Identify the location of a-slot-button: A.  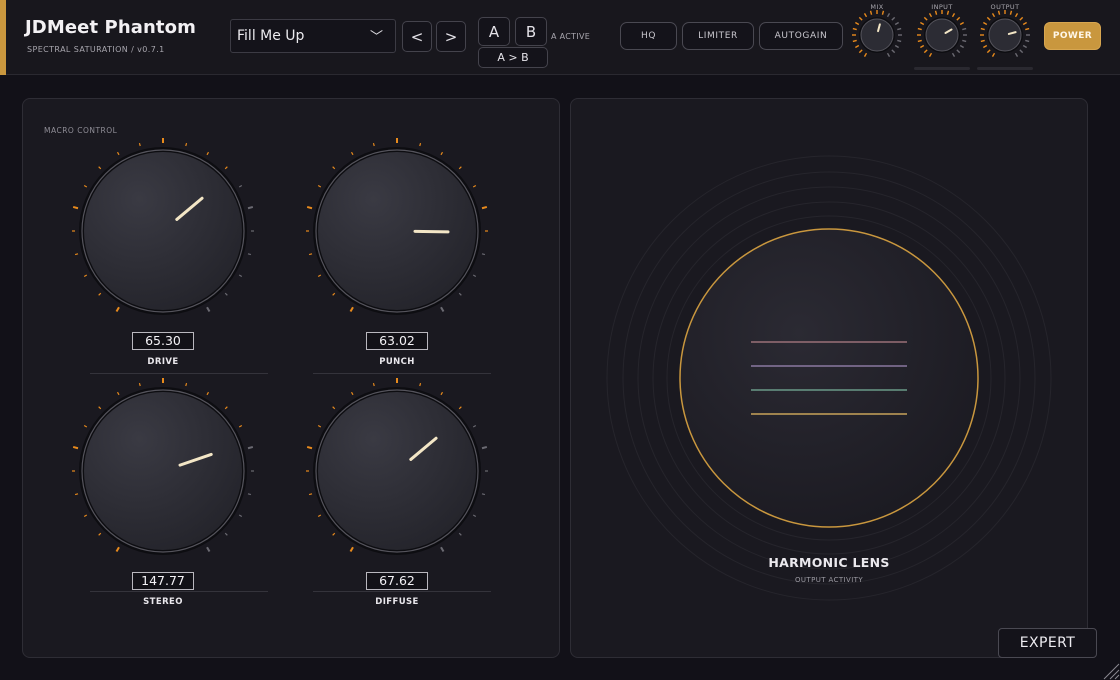
(494, 31).